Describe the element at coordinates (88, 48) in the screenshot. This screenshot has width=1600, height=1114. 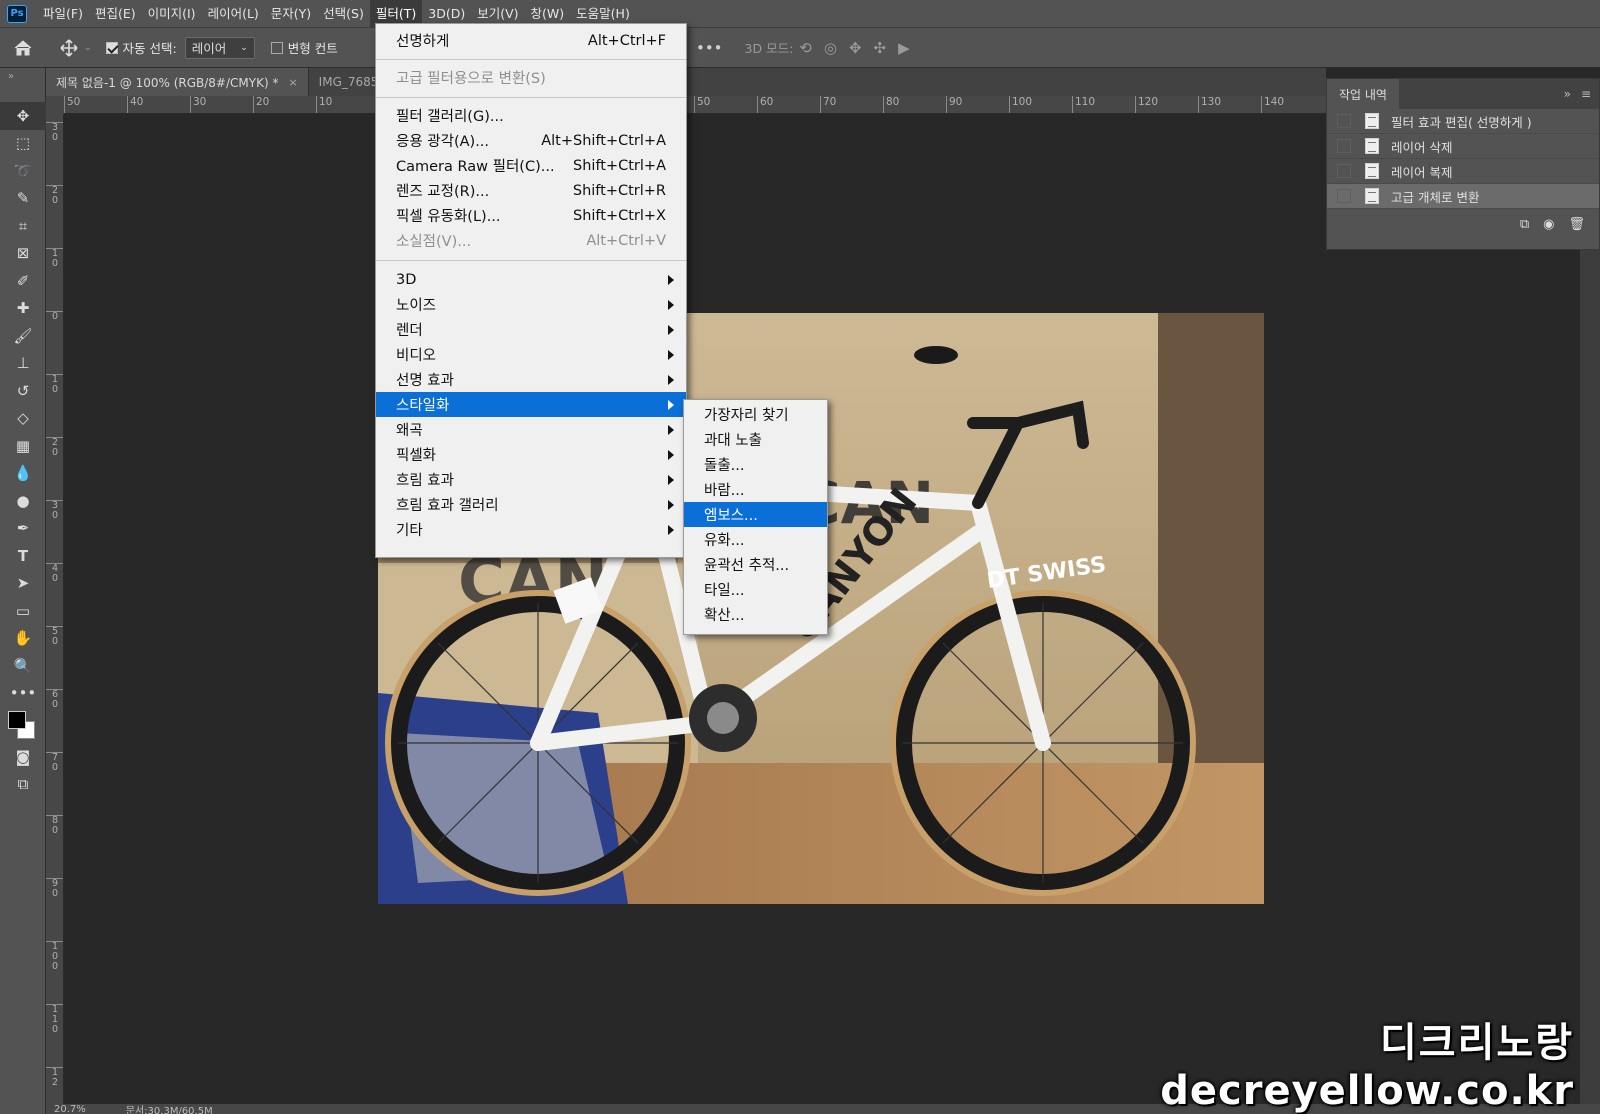
I see `chevron-down-icon: ⌄` at that location.